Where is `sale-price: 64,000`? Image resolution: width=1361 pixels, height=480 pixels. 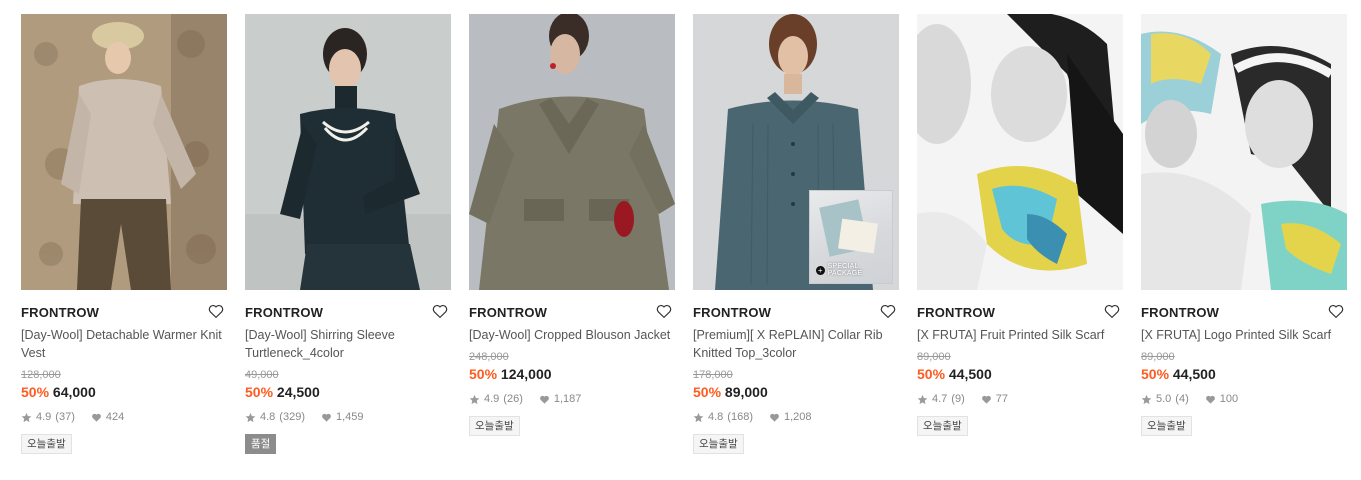
sale-price: 64,000 is located at coordinates (74, 392).